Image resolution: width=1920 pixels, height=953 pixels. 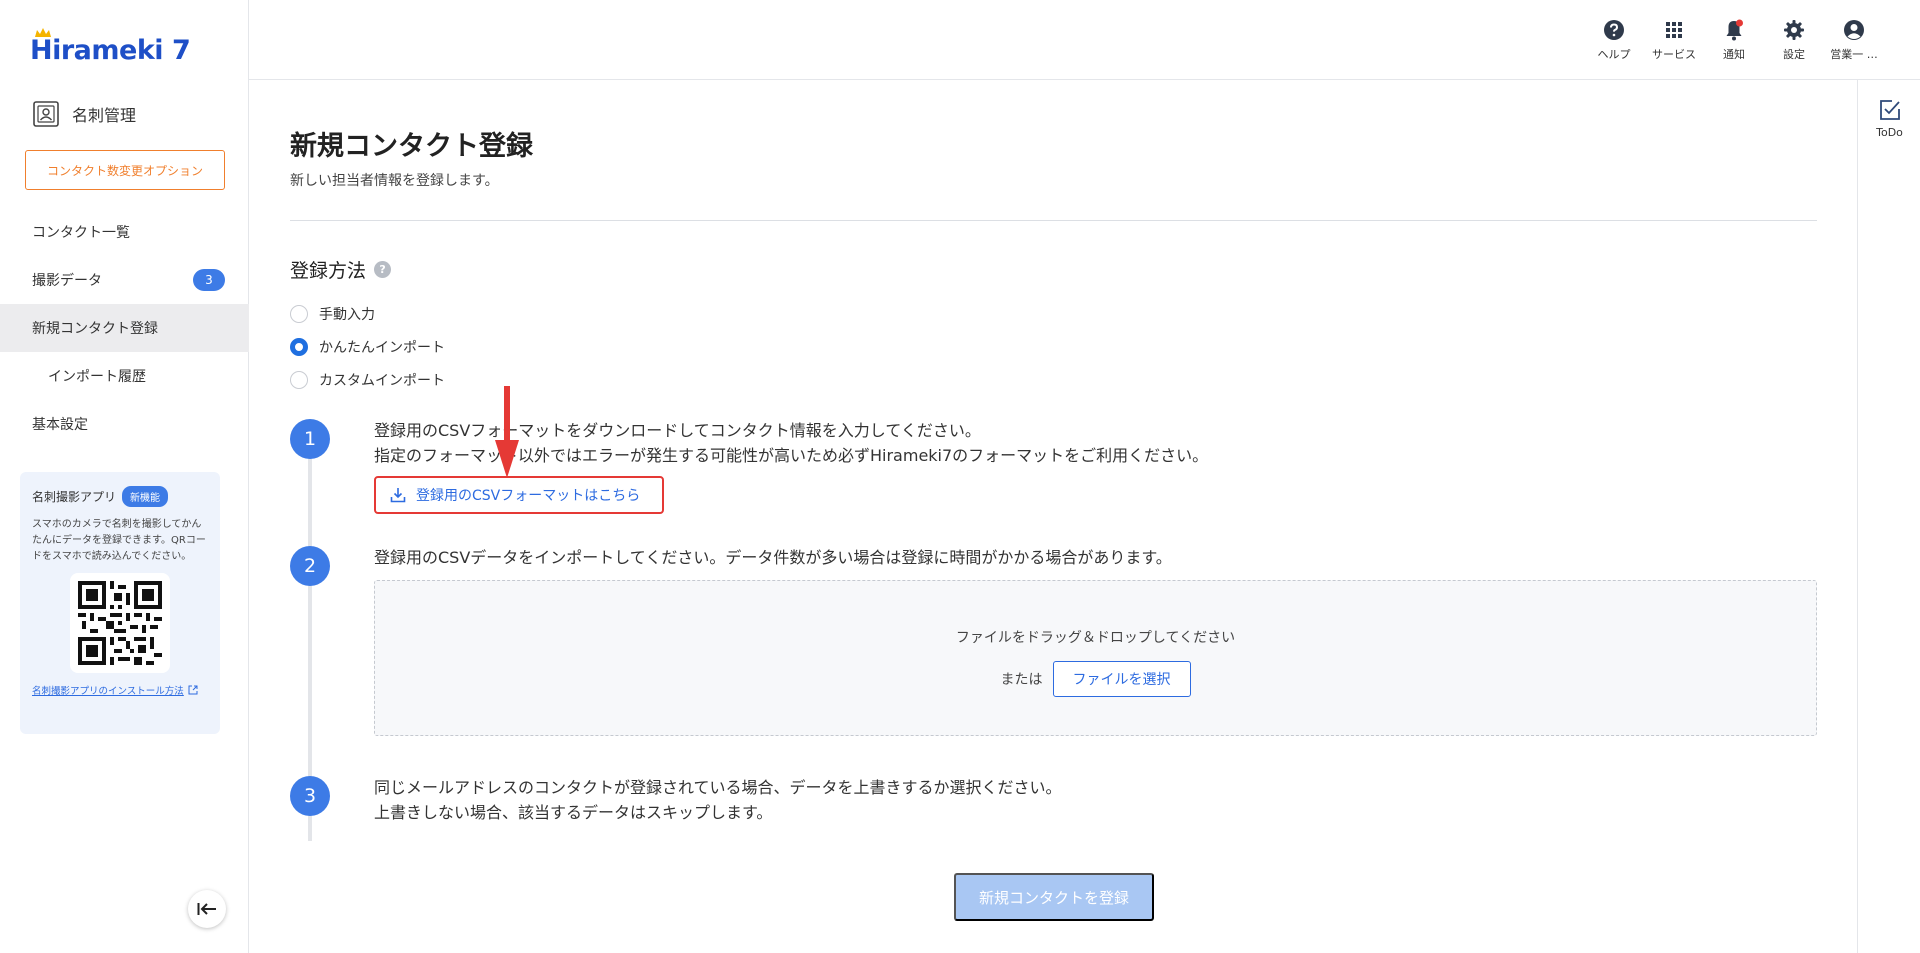 I want to click on radio-label: かんたんインポート, so click(x=382, y=347).